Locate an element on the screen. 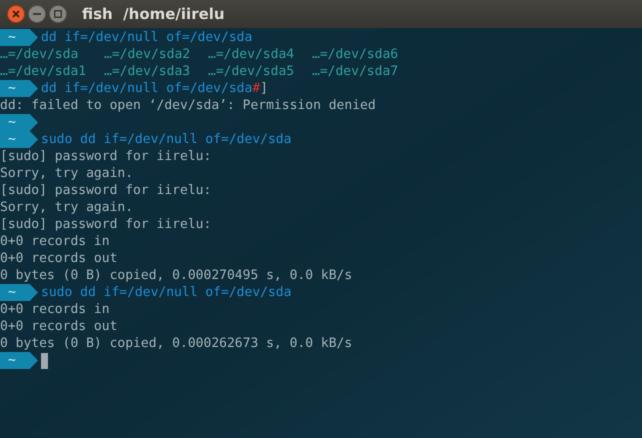 The image size is (642, 438). maximize-button is located at coordinates (58, 14).